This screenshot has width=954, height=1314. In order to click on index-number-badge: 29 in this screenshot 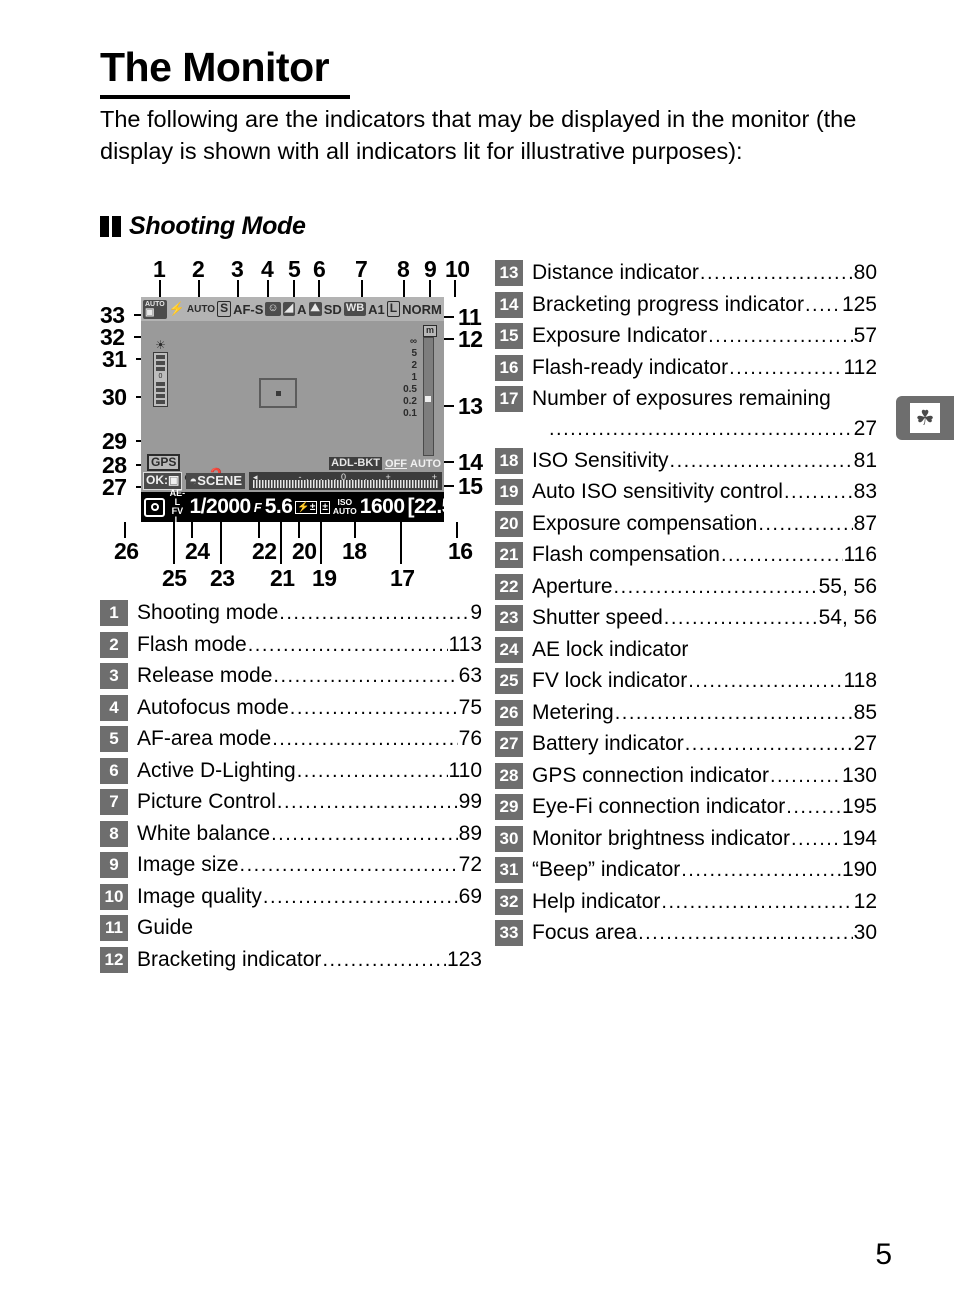, I will do `click(509, 807)`.